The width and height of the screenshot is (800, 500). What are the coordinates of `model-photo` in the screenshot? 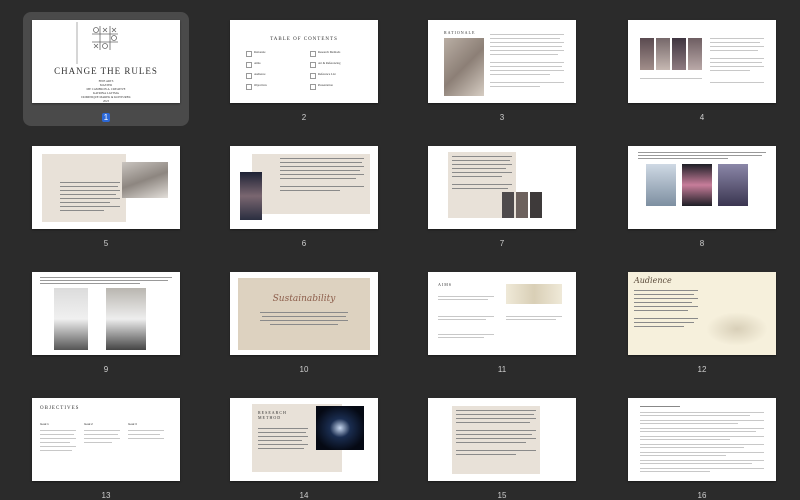 It's located at (251, 196).